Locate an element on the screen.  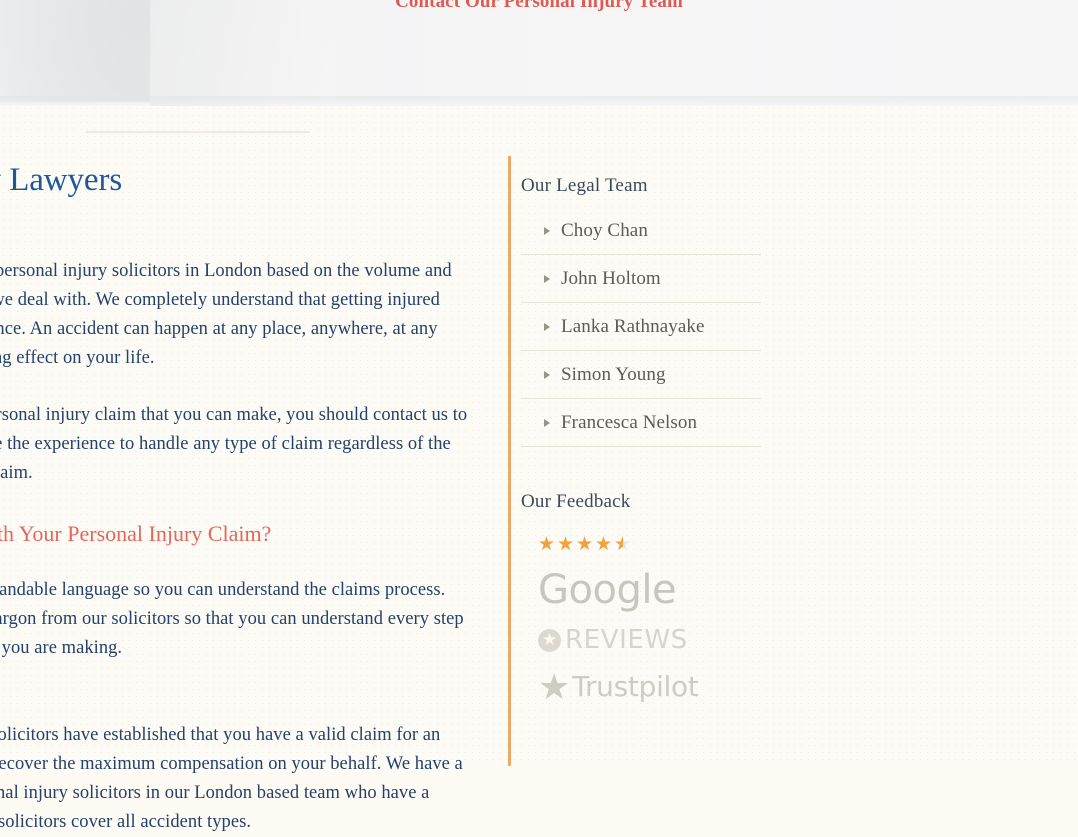
reviews-logo-label: REVIEWS is located at coordinates (626, 640).